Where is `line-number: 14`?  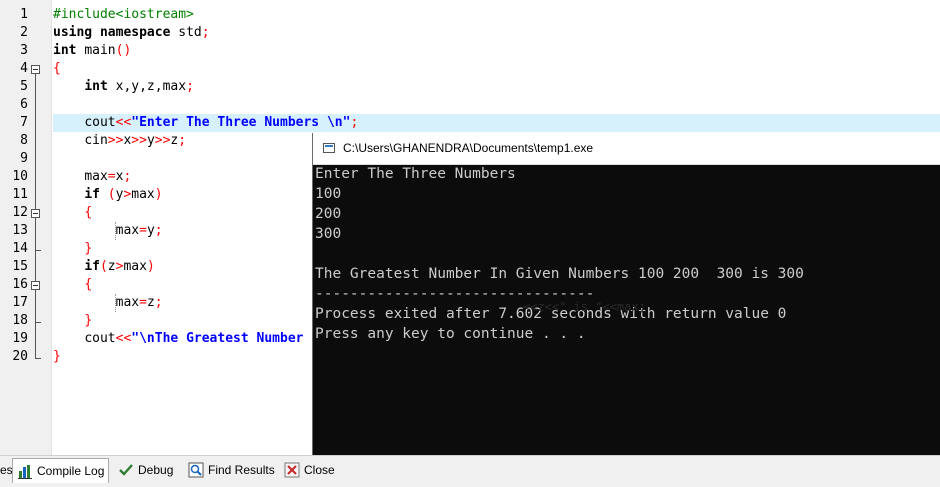 line-number: 14 is located at coordinates (20, 248).